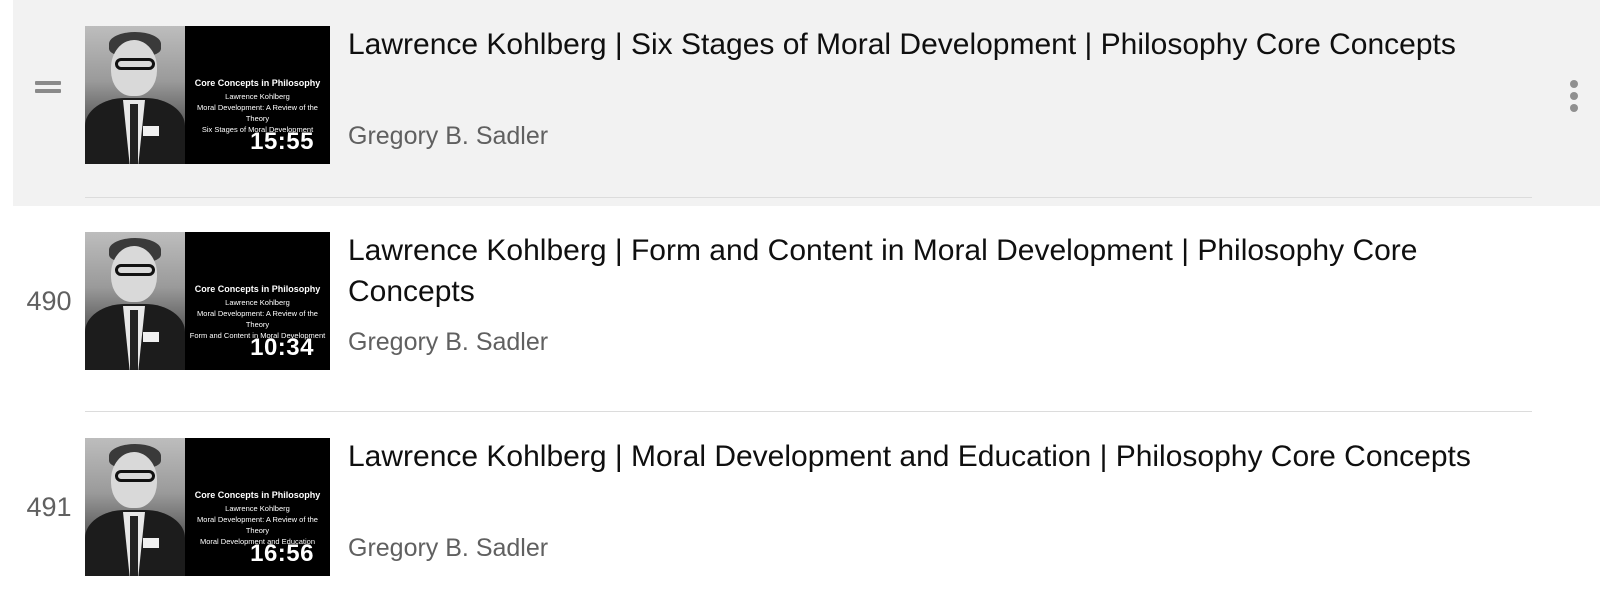 This screenshot has width=1600, height=604. Describe the element at coordinates (48, 87) in the screenshot. I see `drag-handle-icon` at that location.